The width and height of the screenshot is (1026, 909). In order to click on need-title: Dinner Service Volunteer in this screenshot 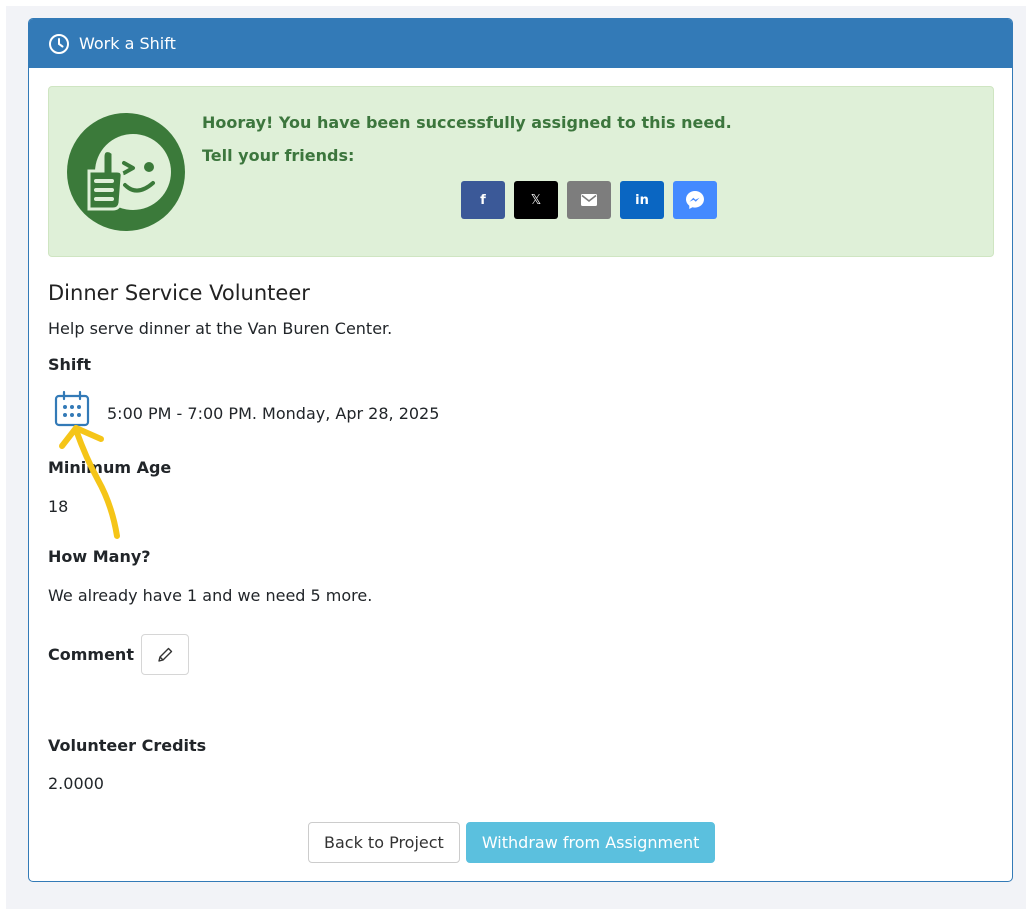, I will do `click(179, 293)`.